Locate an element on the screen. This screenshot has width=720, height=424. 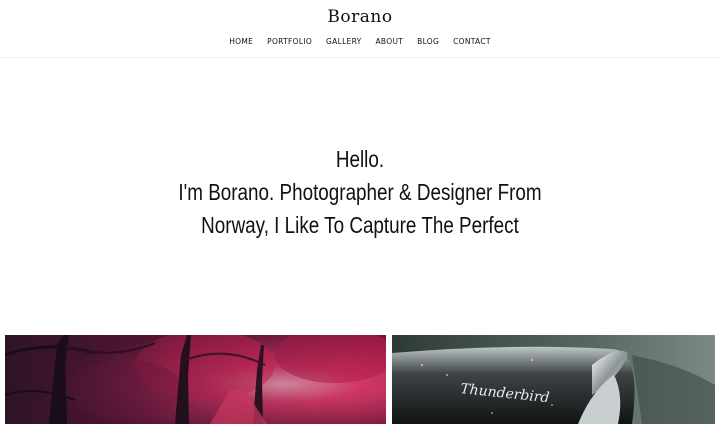
hero-line-2: I'm Borano. Photographer & Designer From is located at coordinates (360, 192).